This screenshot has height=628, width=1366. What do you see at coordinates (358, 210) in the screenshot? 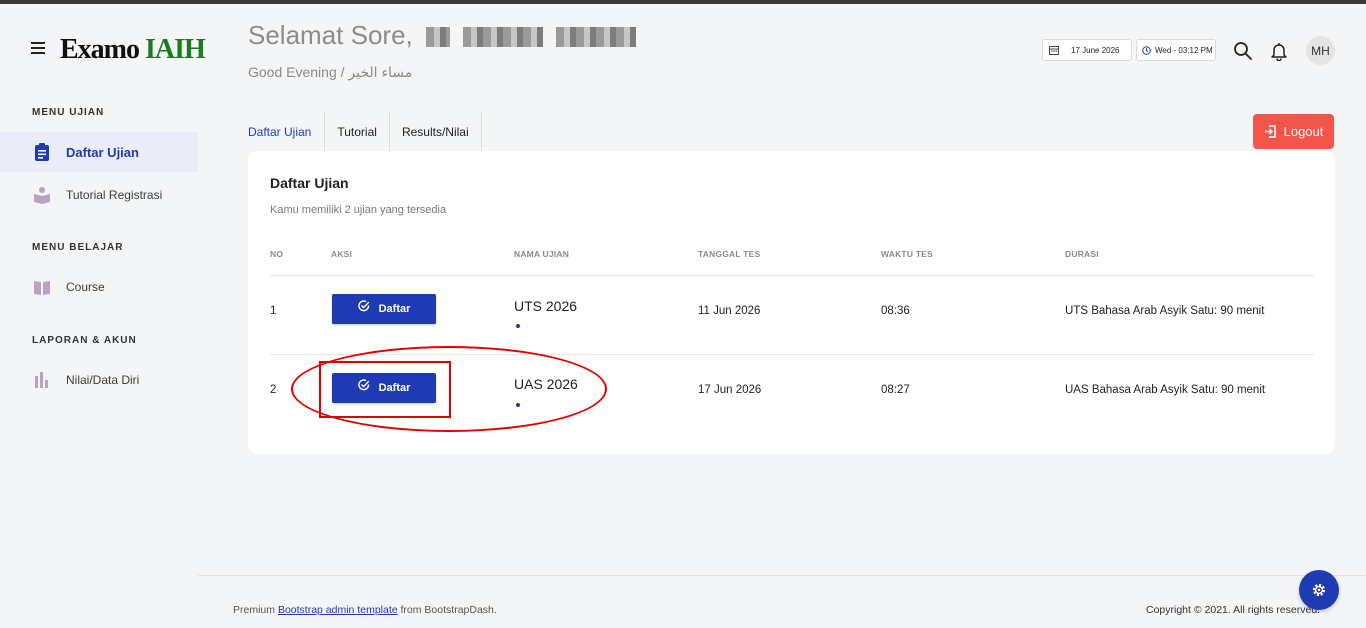
I see `card-subtitle: Kamu memiliki 2 ujian yang tersedia` at bounding box center [358, 210].